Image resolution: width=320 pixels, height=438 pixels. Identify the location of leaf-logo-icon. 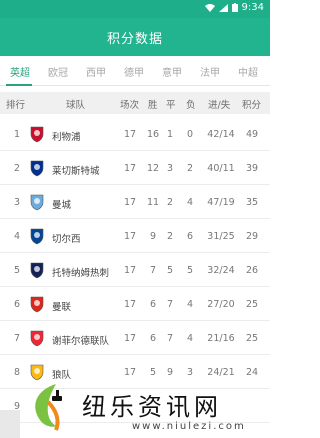
(48, 407).